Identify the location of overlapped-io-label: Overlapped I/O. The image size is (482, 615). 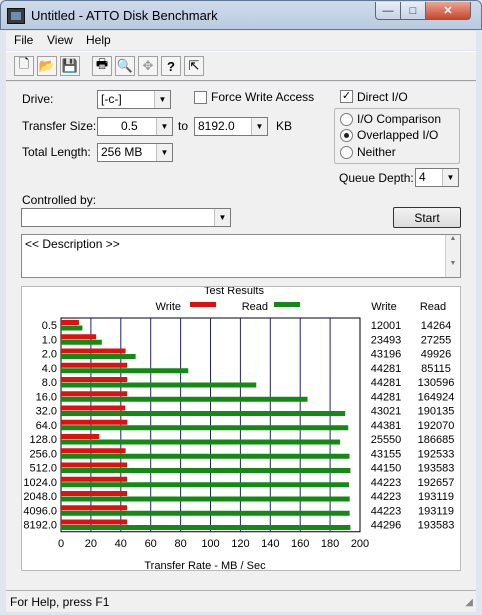
(398, 135).